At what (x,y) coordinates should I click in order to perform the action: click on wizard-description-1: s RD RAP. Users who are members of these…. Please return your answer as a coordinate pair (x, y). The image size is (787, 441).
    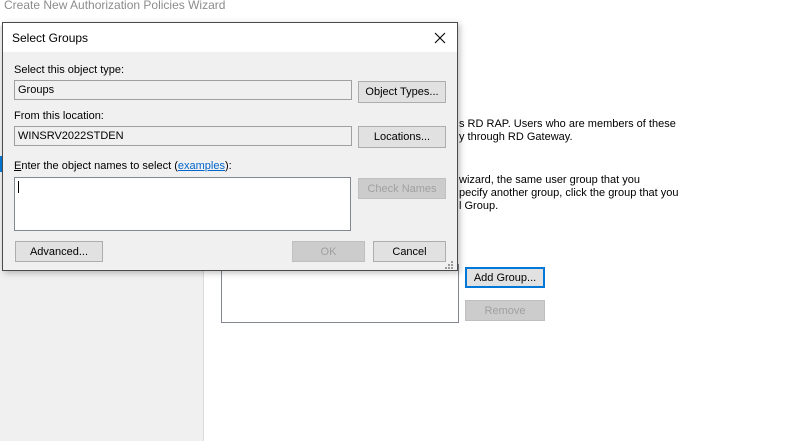
    Looking at the image, I should click on (567, 131).